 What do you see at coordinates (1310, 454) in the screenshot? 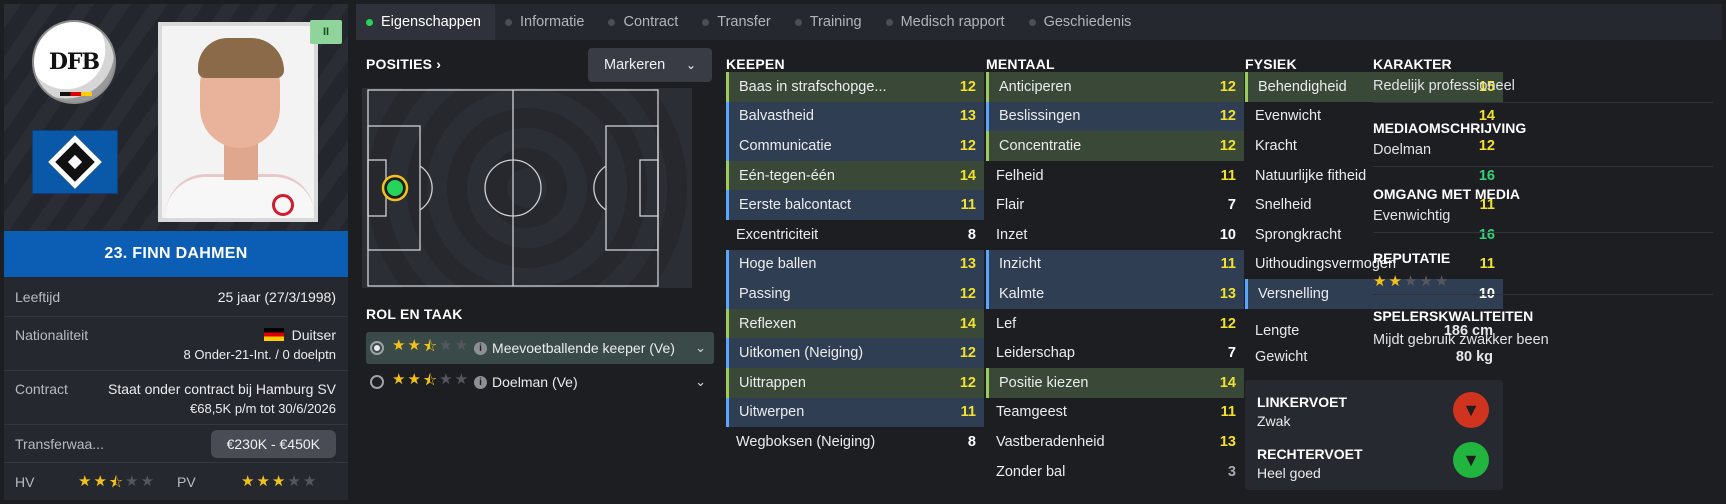
I see `right-foot-label: RECHTERVOET` at bounding box center [1310, 454].